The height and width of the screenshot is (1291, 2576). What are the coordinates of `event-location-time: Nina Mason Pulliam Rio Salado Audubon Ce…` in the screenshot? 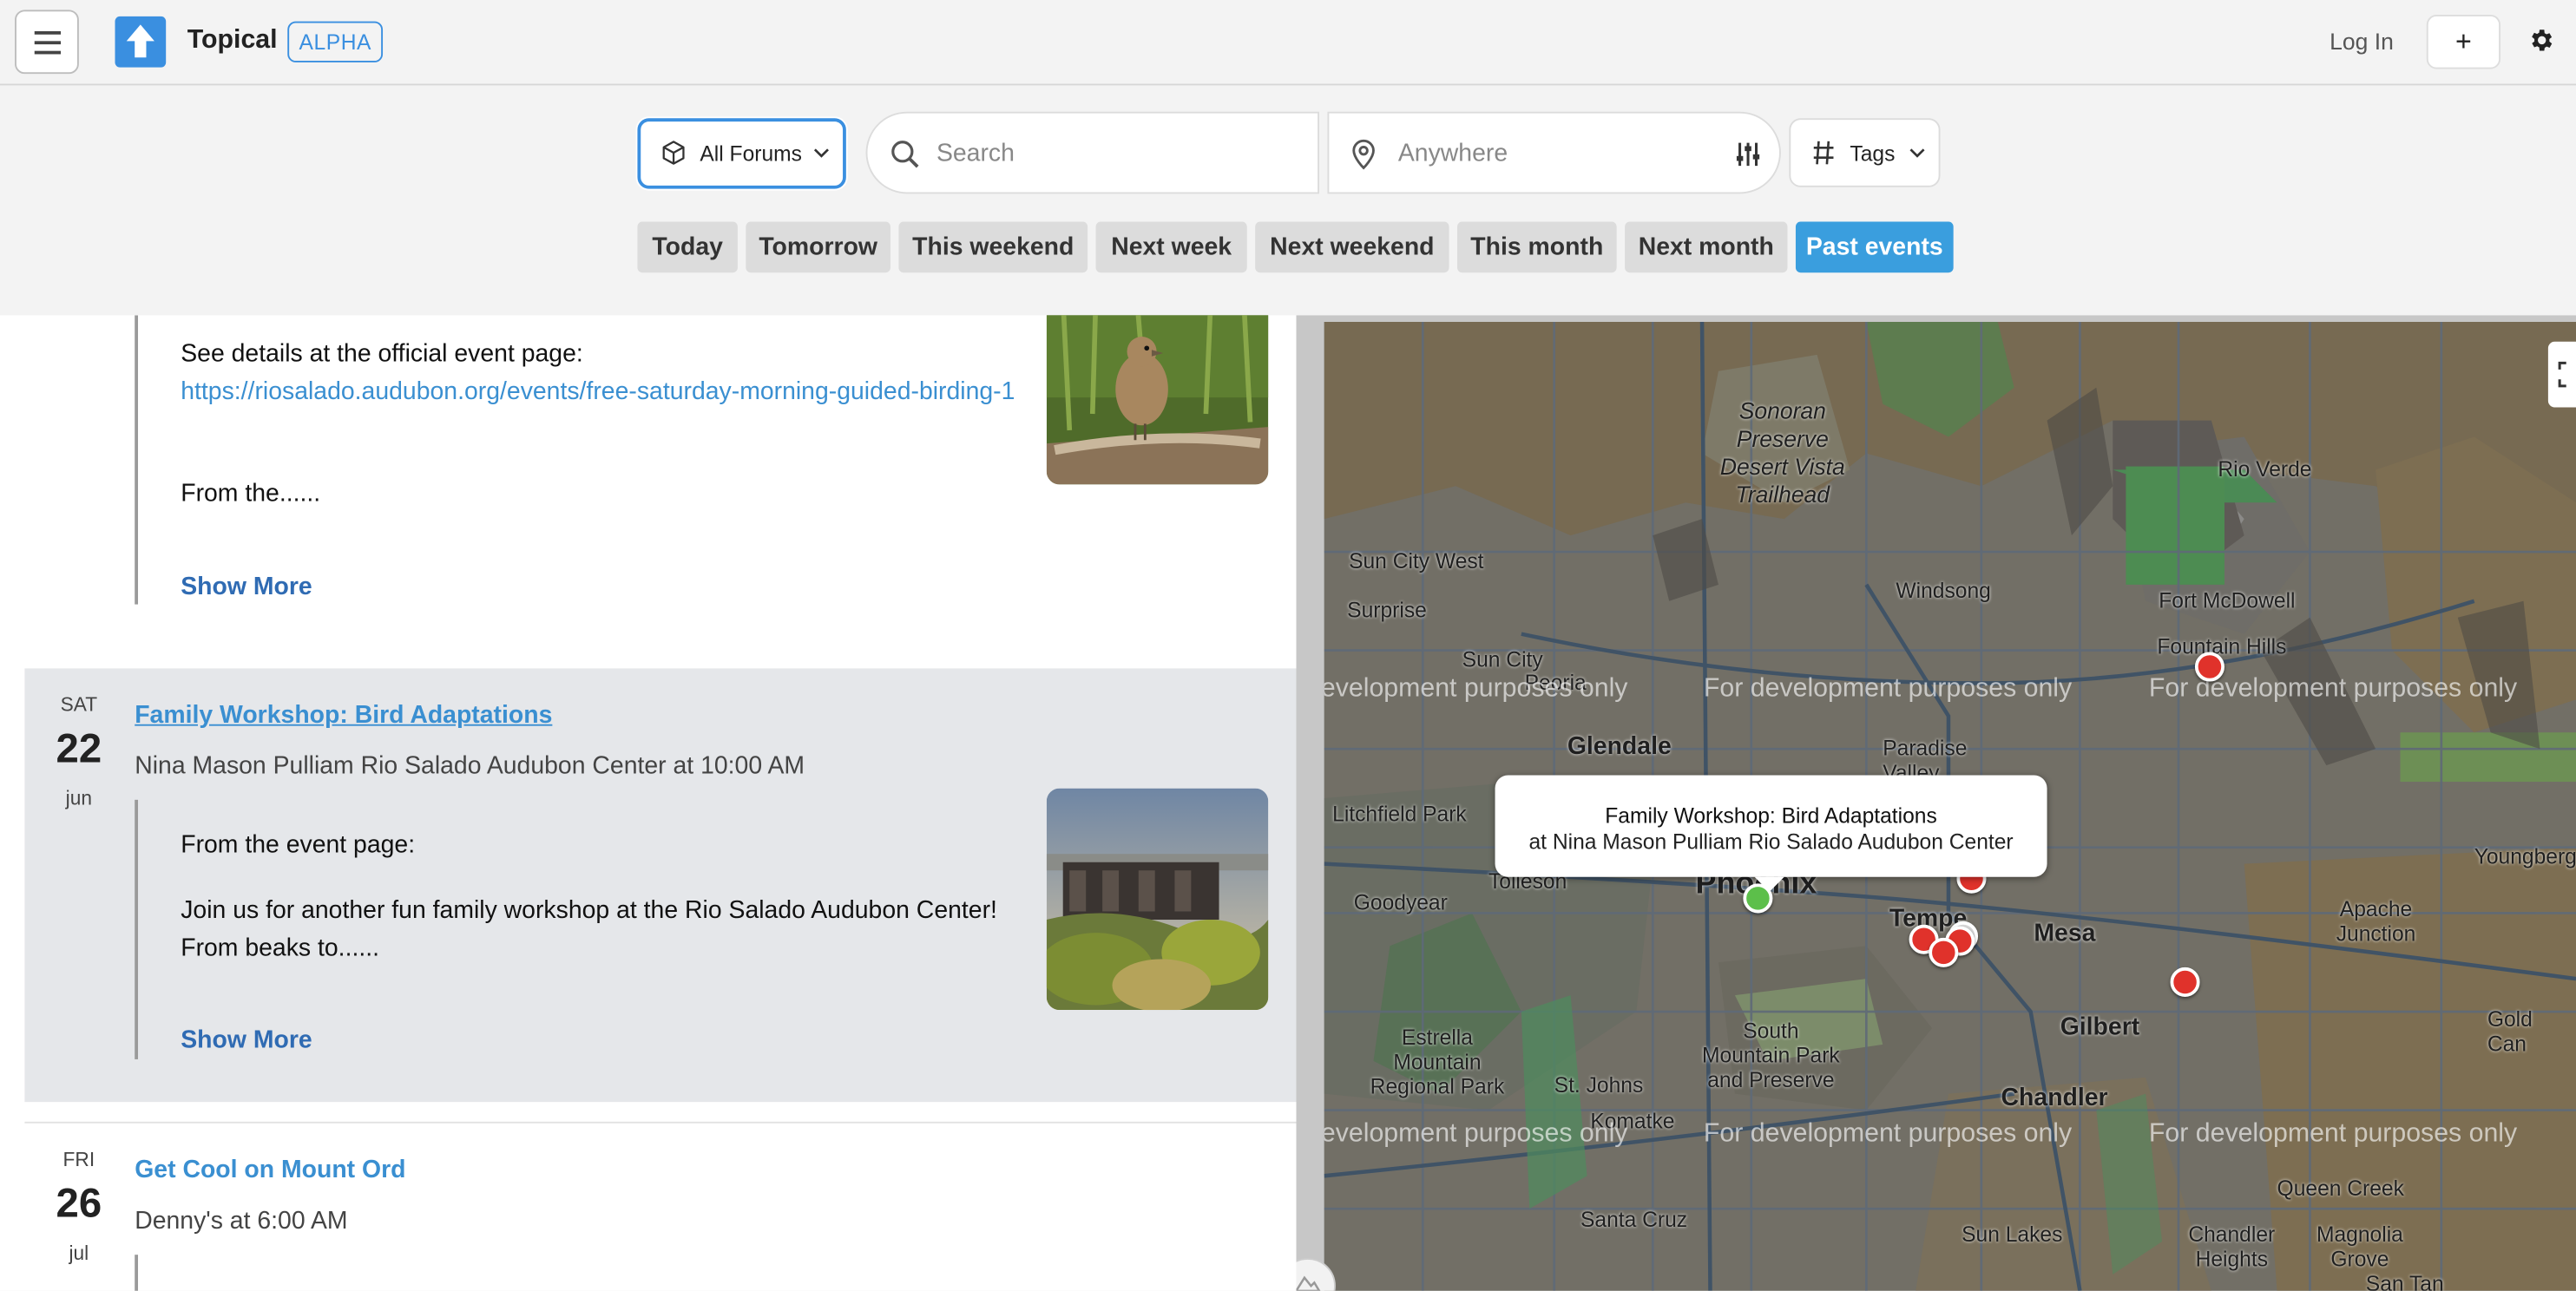 It's located at (470, 766).